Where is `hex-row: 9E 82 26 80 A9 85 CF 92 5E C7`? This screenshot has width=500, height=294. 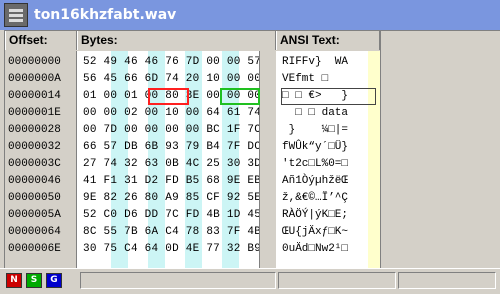 hex-row: 9E 82 26 80 A9 85 CF 92 5E C7 is located at coordinates (182, 198).